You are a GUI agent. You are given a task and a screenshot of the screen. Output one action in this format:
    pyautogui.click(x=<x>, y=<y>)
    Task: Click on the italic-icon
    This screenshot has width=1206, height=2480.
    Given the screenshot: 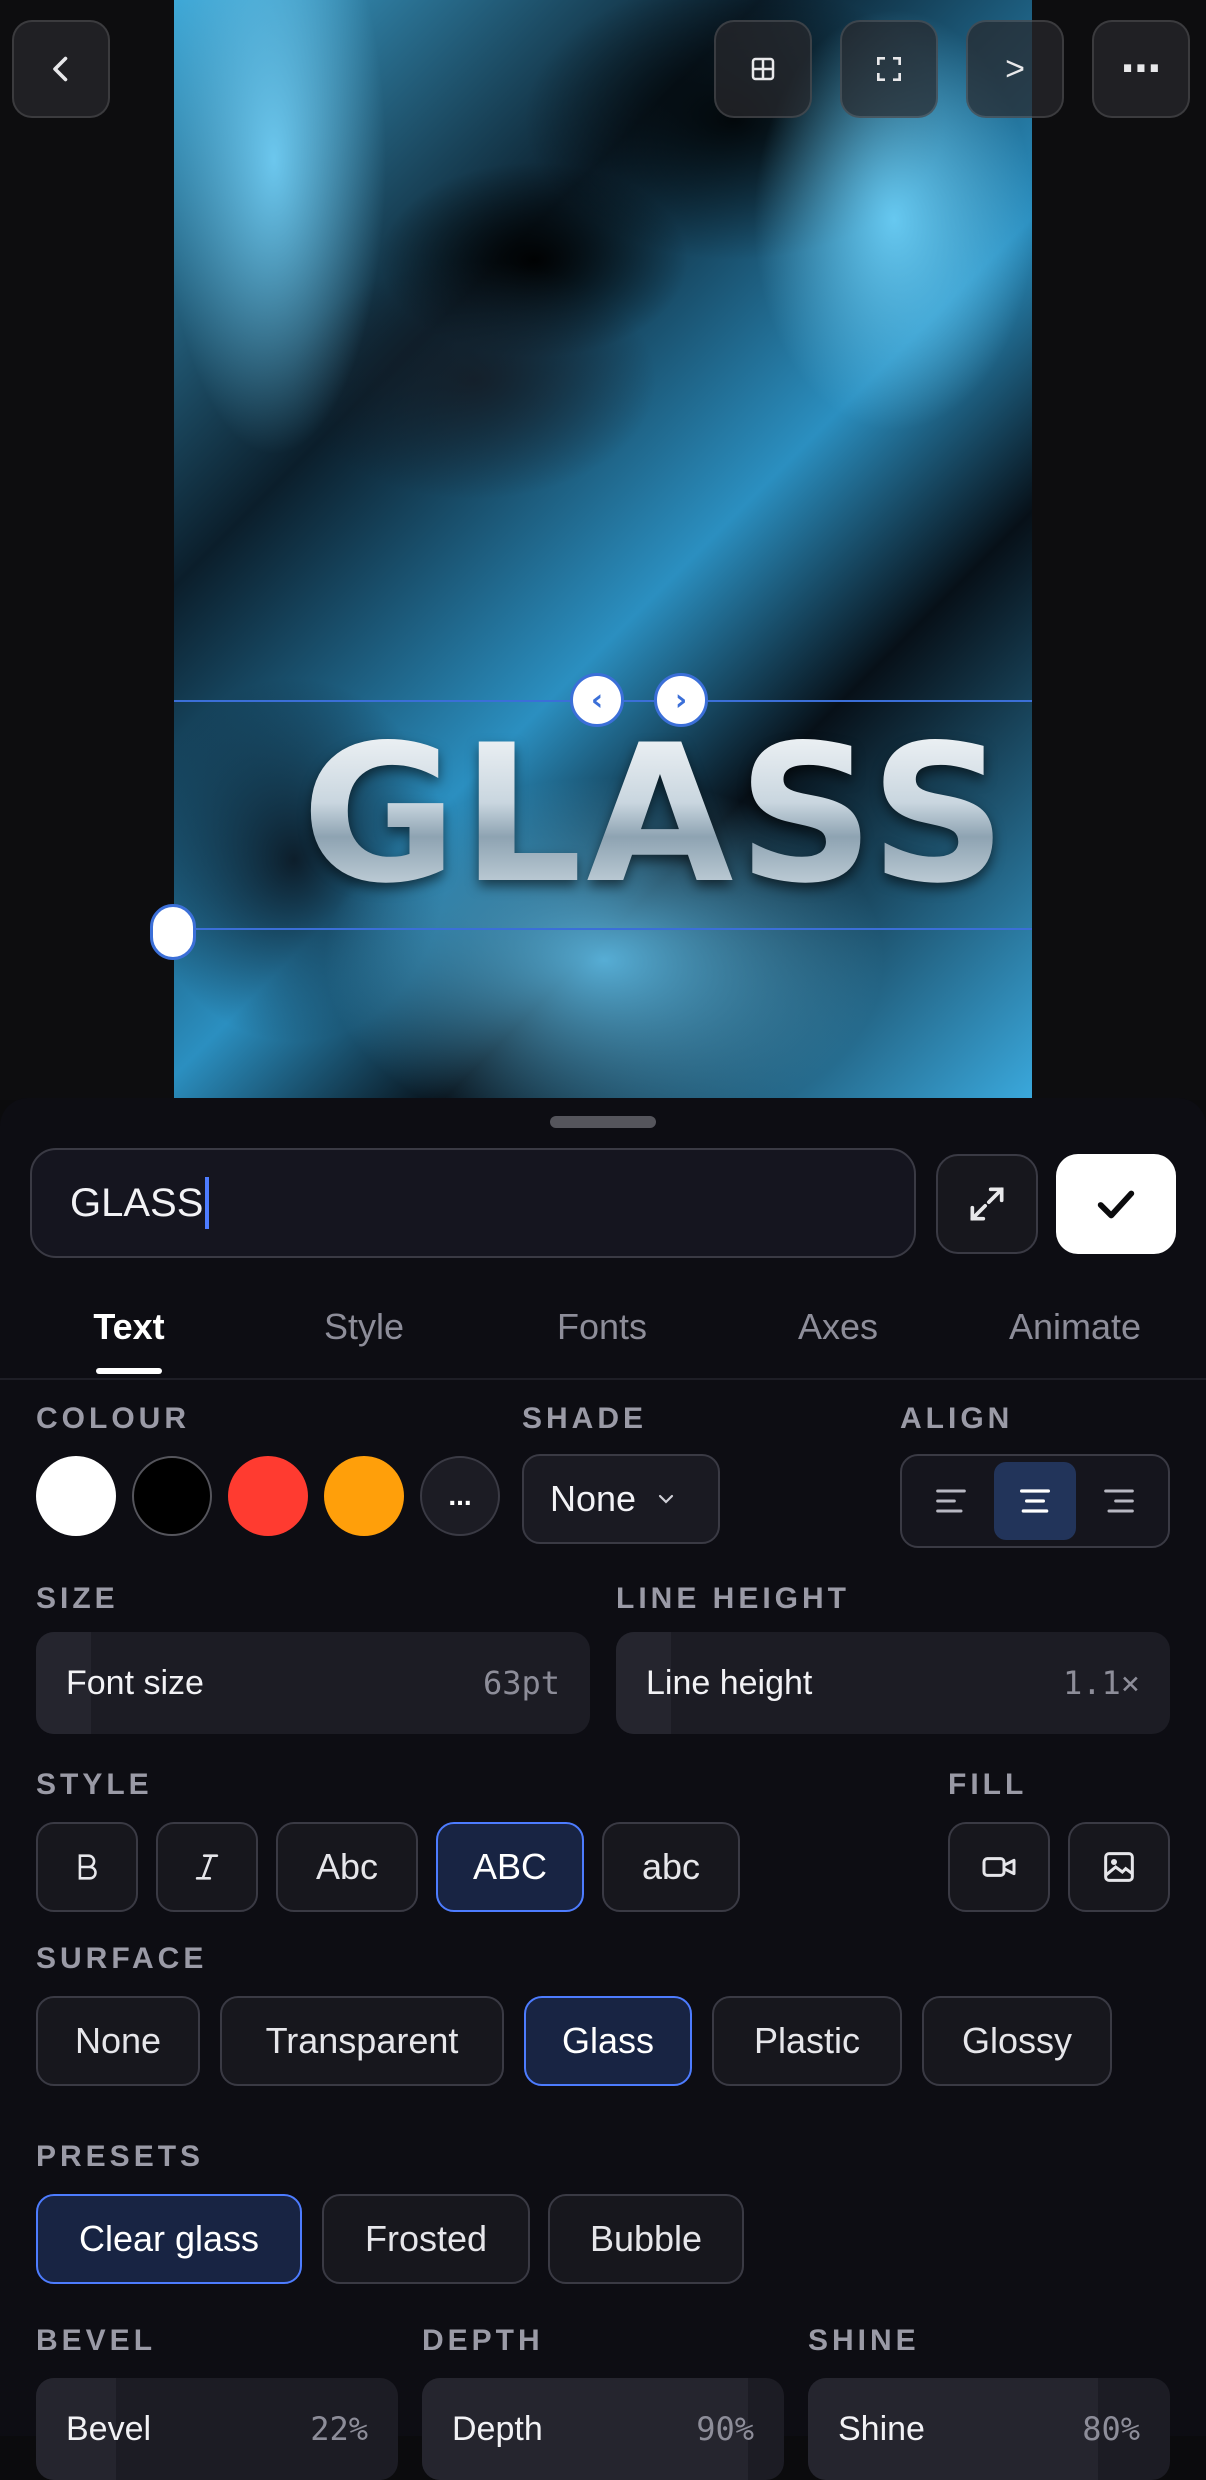 What is the action you would take?
    pyautogui.click(x=207, y=1867)
    